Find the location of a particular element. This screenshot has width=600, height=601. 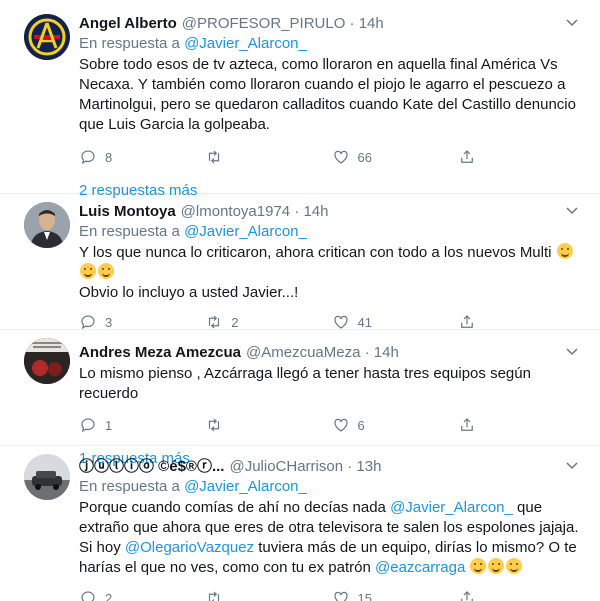

like-button: 41 is located at coordinates (395, 322).